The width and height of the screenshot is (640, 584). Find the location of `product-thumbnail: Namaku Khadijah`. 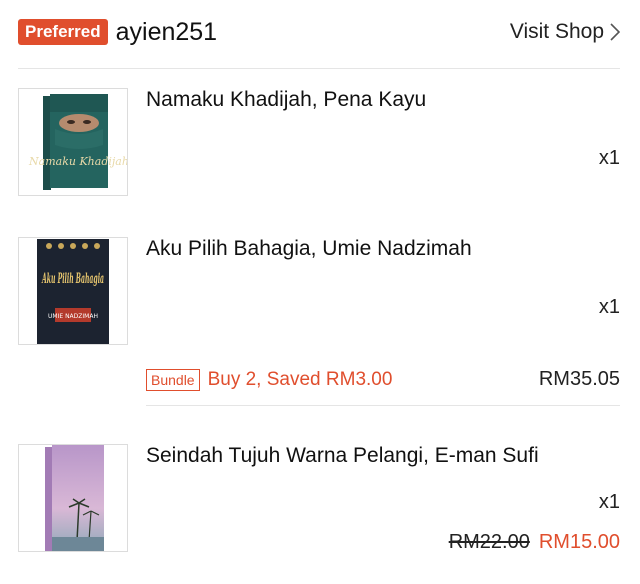

product-thumbnail: Namaku Khadijah is located at coordinates (73, 142).